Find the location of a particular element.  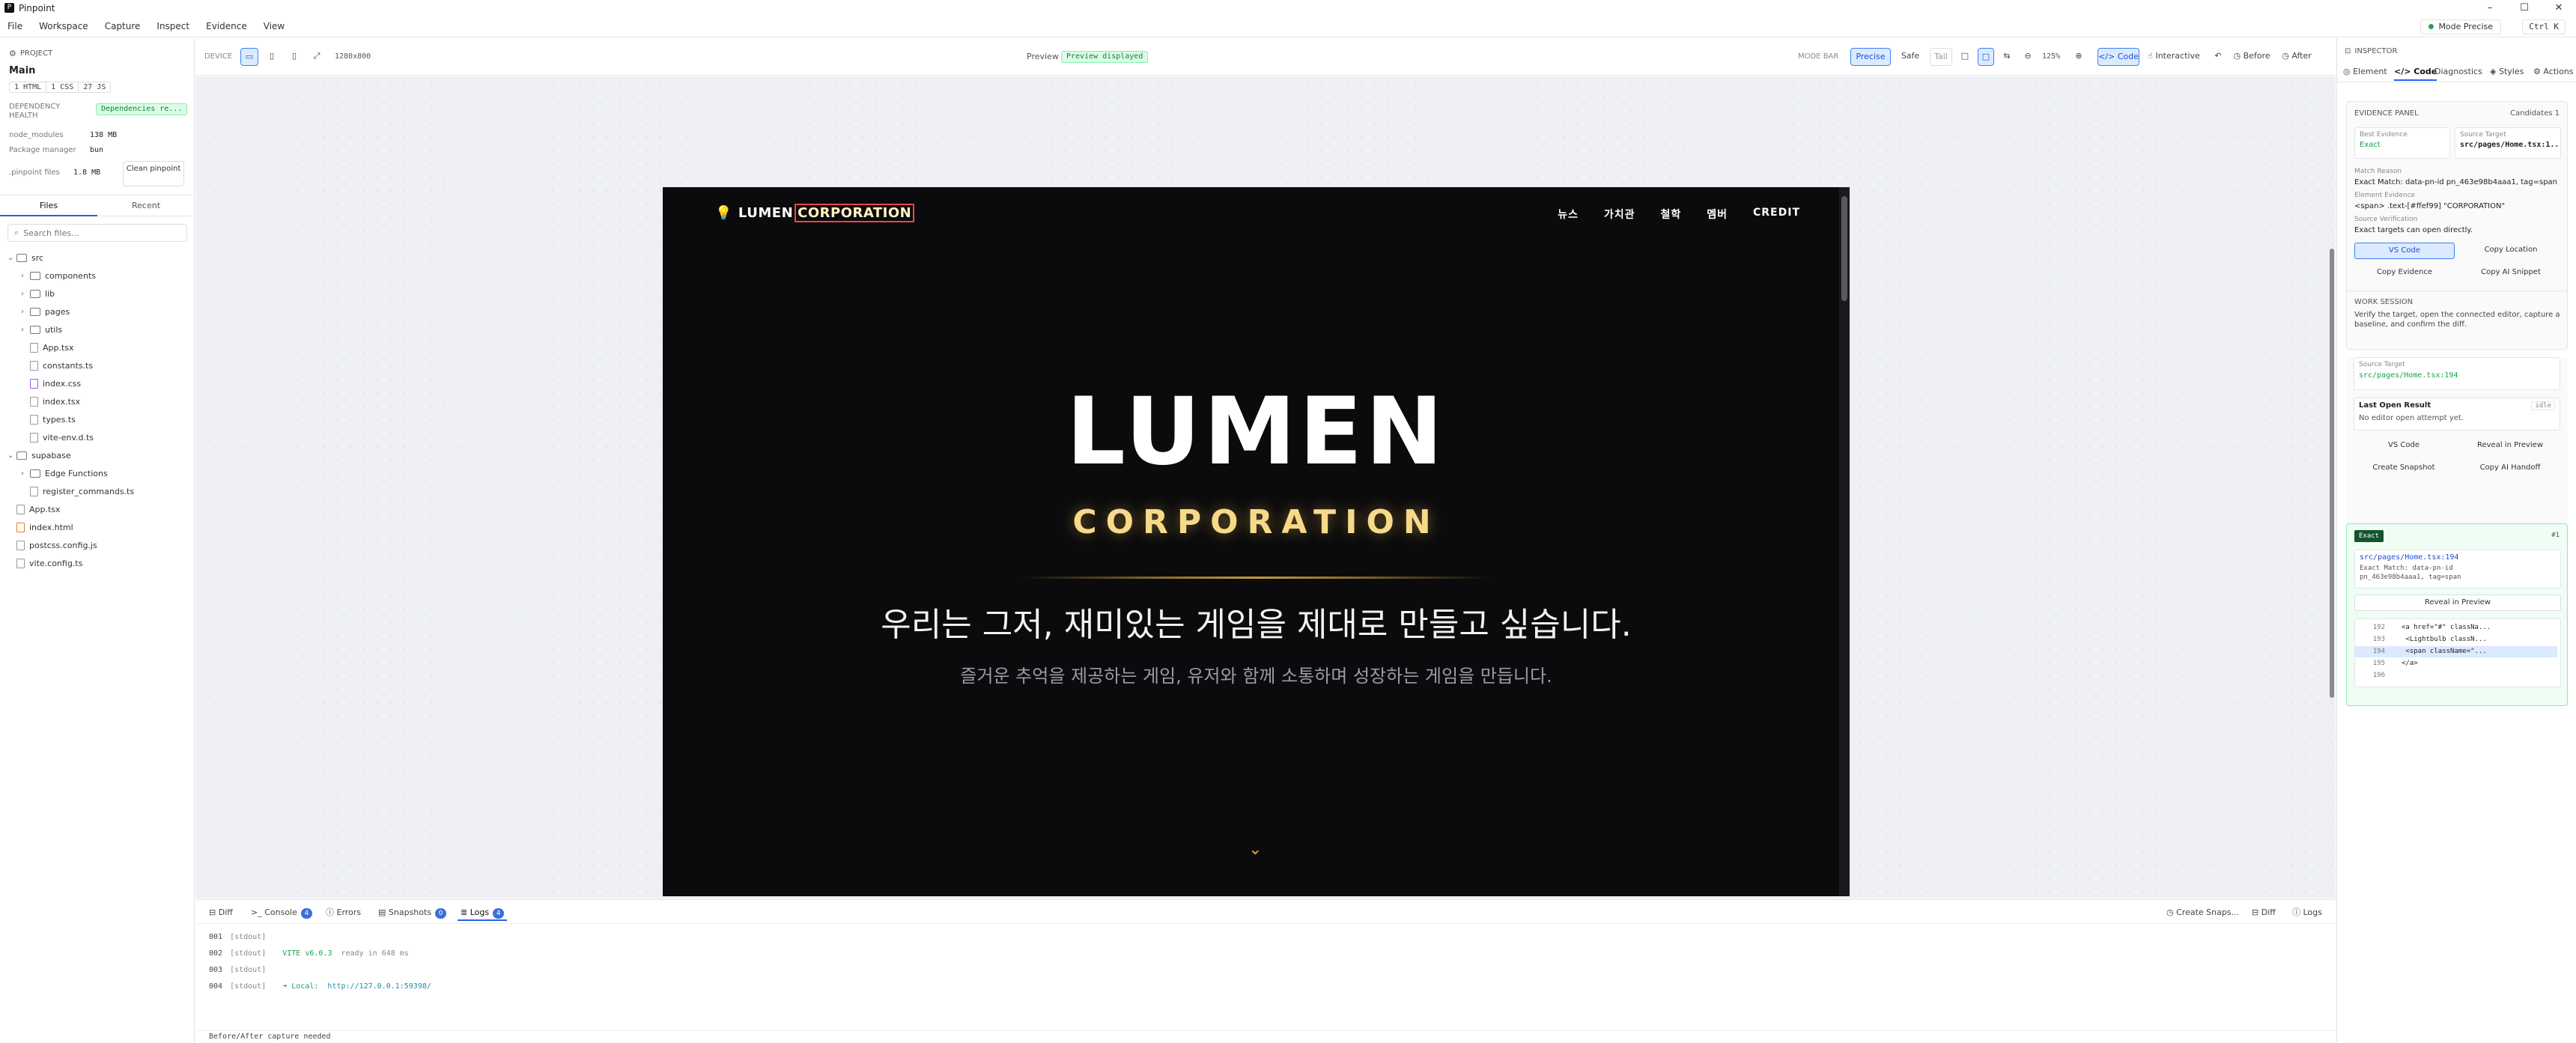

safe-mode-button: Safe is located at coordinates (1910, 57).